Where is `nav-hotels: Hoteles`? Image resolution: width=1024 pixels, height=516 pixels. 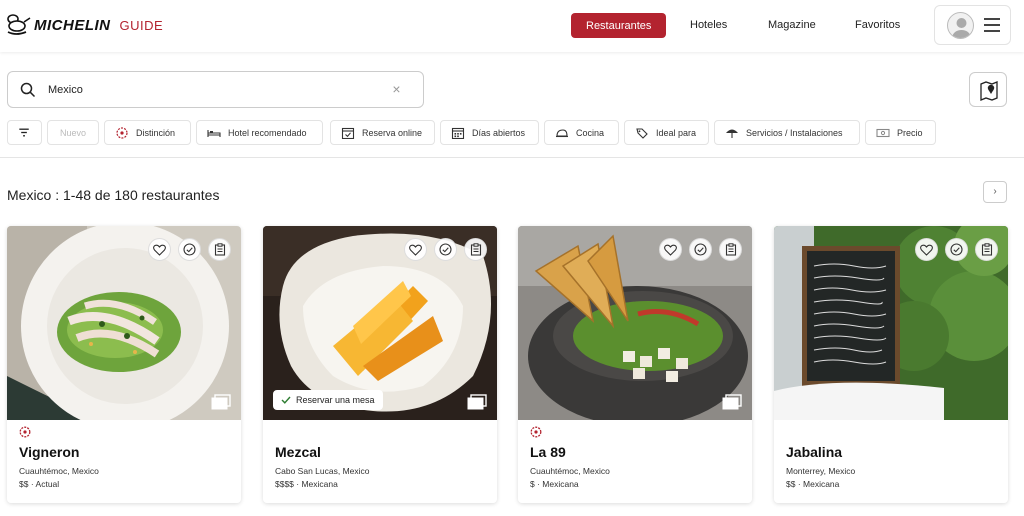 nav-hotels: Hoteles is located at coordinates (708, 25).